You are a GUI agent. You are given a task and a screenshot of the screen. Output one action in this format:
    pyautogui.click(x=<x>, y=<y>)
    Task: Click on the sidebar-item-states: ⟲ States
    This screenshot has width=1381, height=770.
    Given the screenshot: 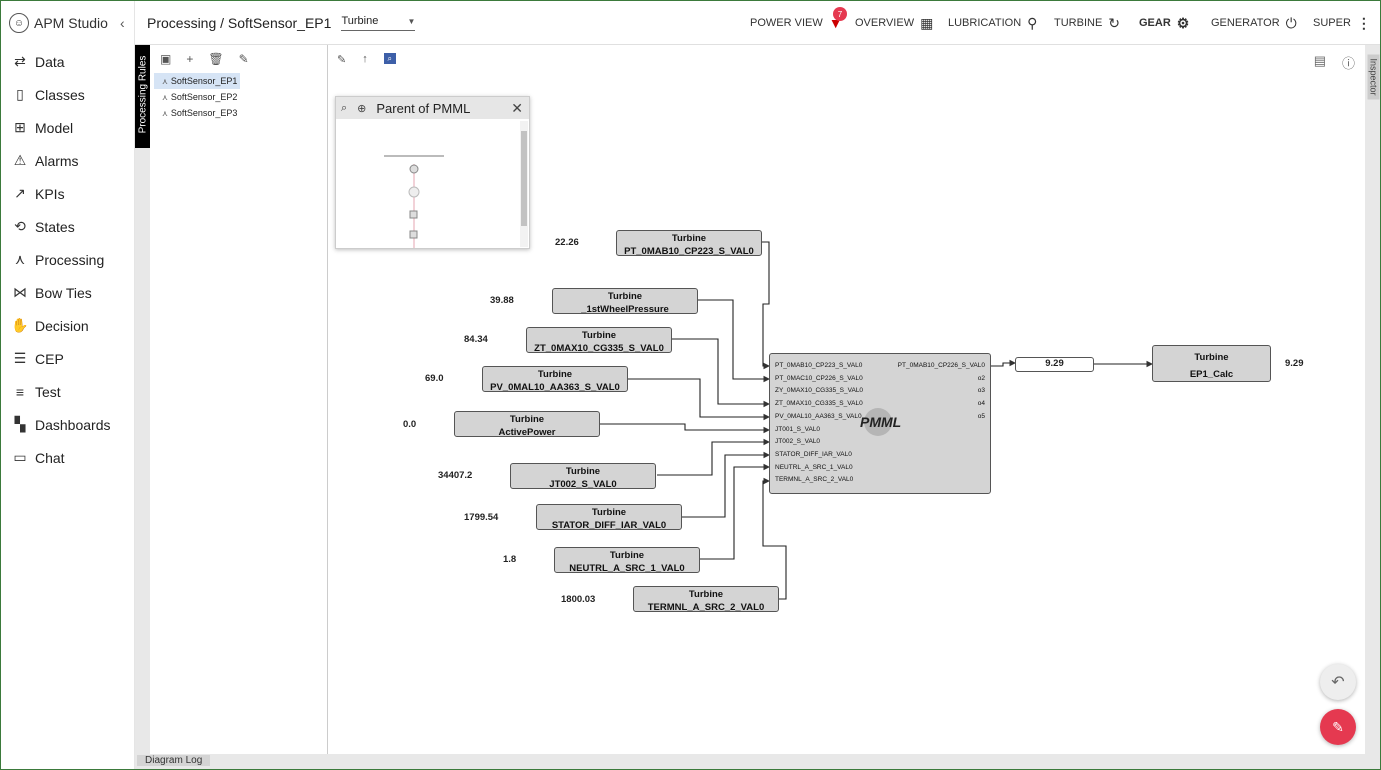 What is the action you would take?
    pyautogui.click(x=67, y=226)
    